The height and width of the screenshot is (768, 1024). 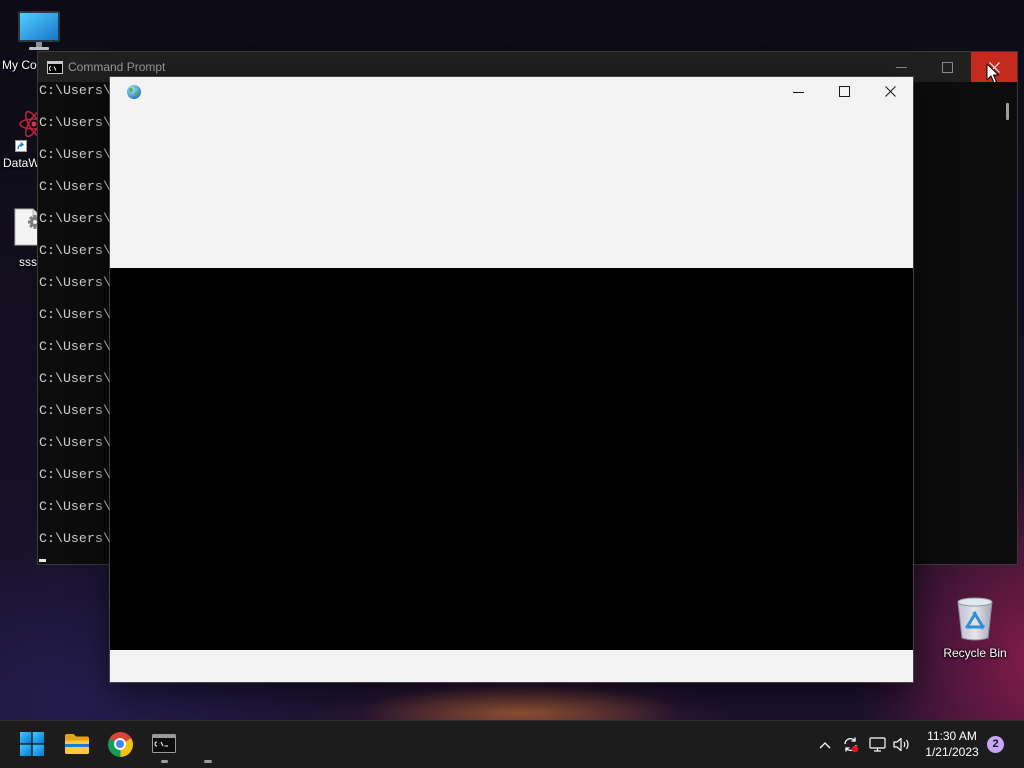 What do you see at coordinates (511, 666) in the screenshot?
I see `bottom-panel` at bounding box center [511, 666].